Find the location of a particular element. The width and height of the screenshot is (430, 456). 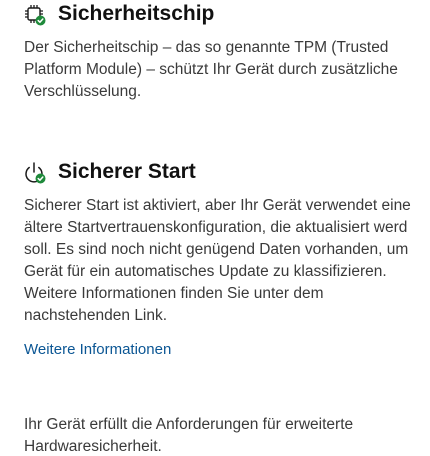

description-line: Verschlüsselung. is located at coordinates (83, 91).